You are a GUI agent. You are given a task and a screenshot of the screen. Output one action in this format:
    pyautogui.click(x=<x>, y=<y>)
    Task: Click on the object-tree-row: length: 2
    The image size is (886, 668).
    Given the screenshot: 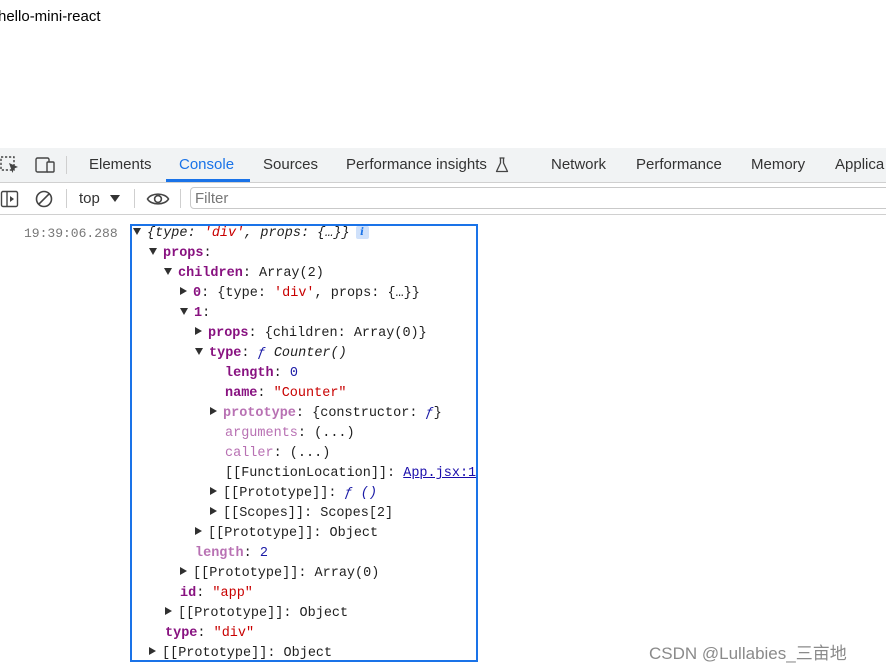 What is the action you would take?
    pyautogui.click(x=231, y=554)
    